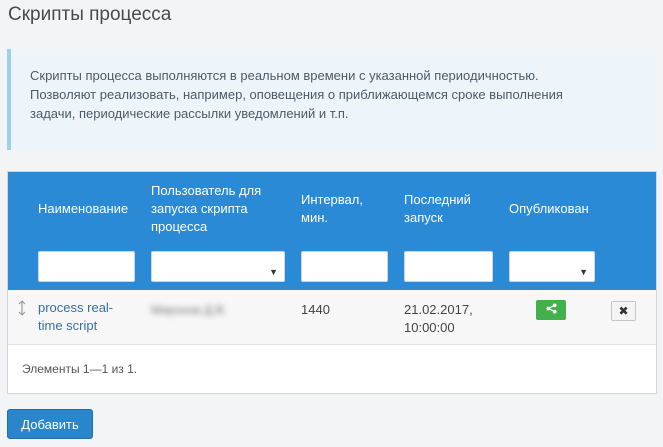  I want to click on filter-last-run, so click(448, 266).